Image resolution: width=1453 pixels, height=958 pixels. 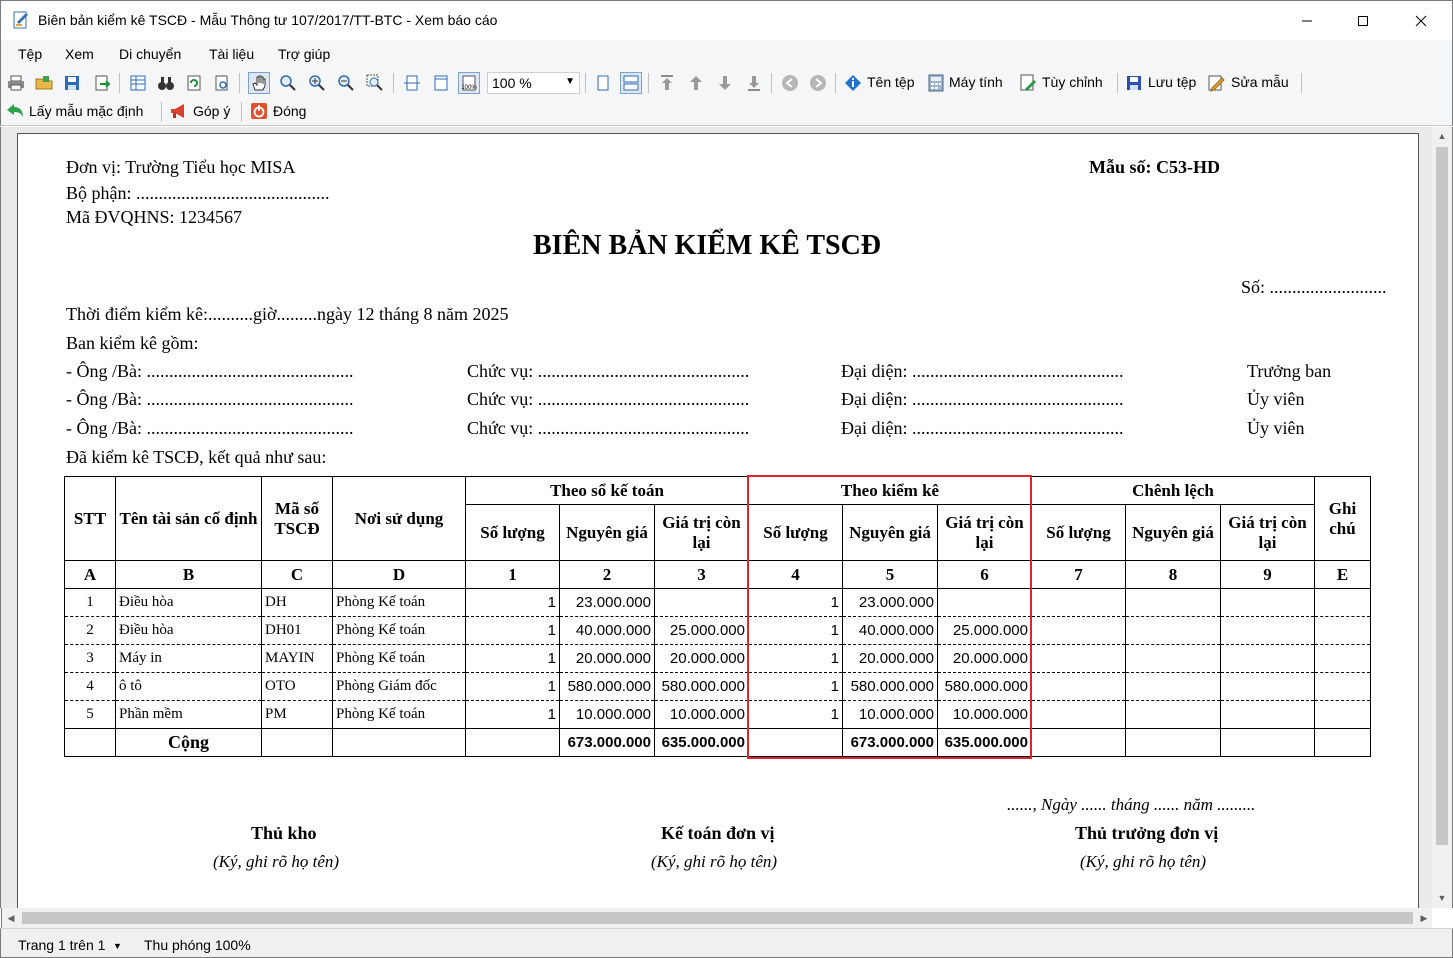 I want to click on minimize-button, so click(x=1307, y=21).